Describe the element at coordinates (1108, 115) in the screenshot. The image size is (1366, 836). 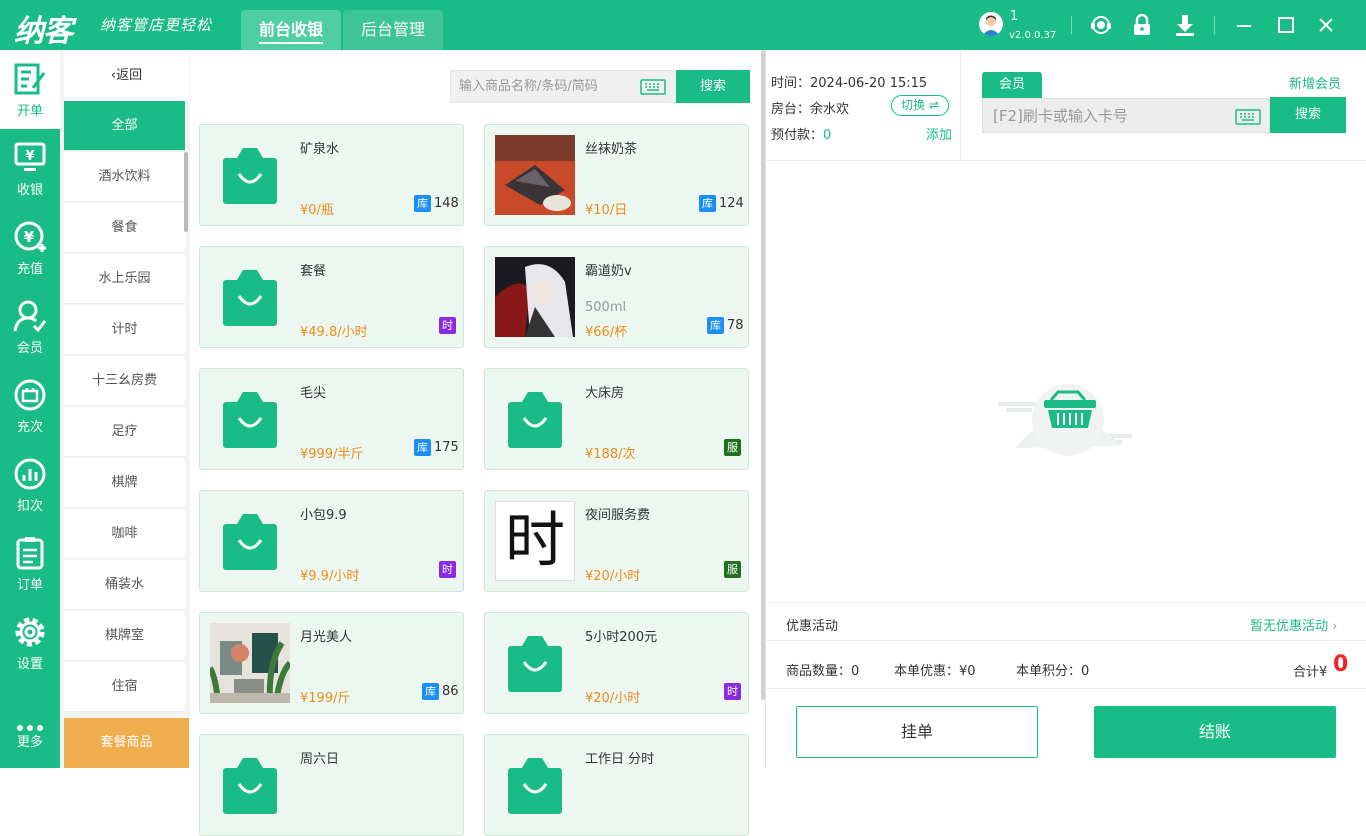
I see `member-card-input` at that location.